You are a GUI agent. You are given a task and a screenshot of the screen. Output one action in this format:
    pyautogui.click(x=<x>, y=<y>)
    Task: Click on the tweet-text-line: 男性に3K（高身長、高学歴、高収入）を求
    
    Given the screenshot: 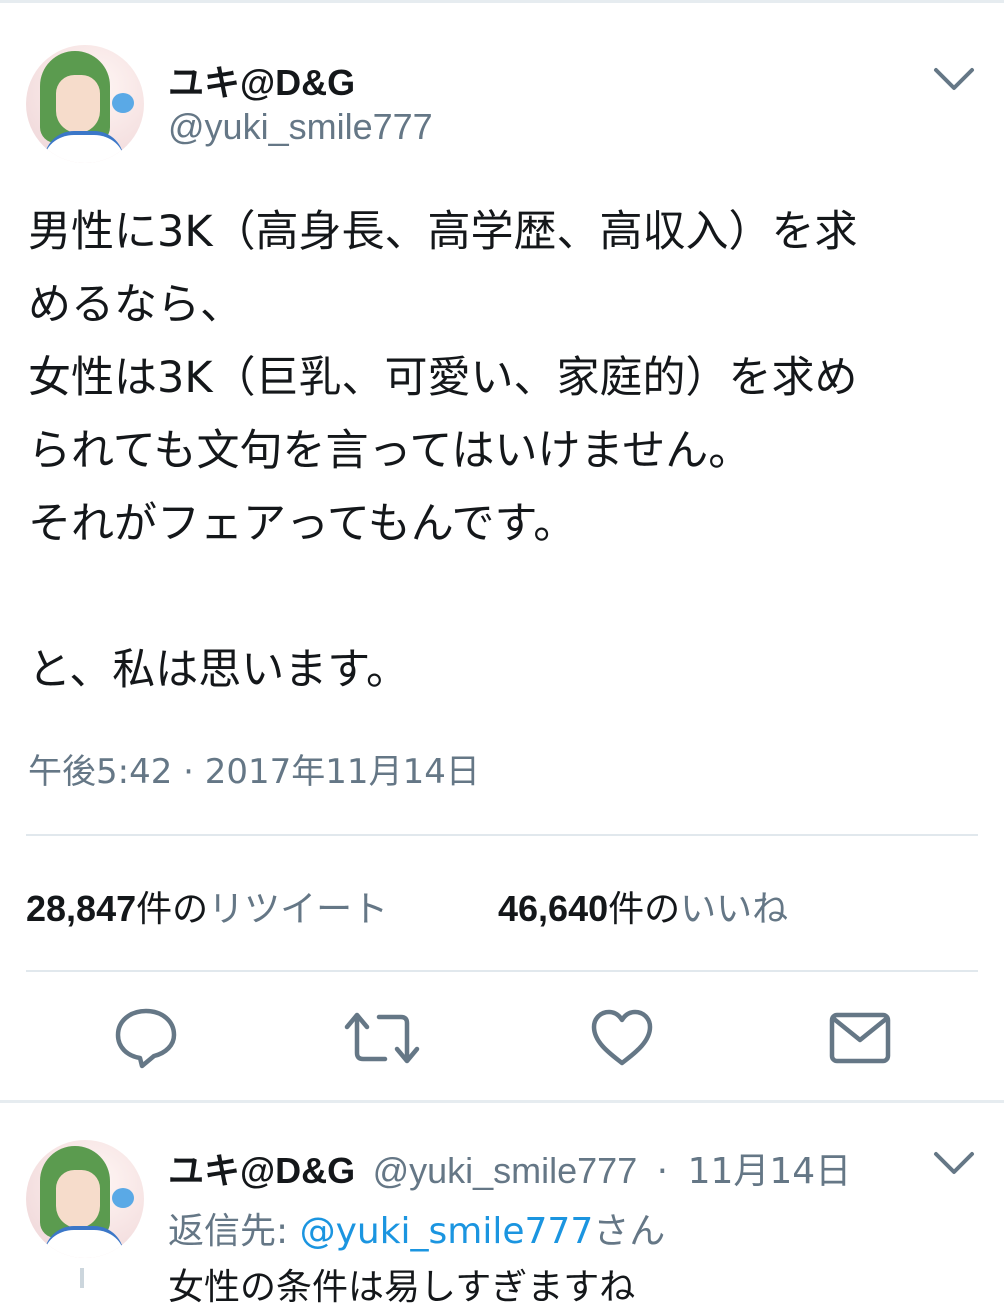 What is the action you would take?
    pyautogui.click(x=443, y=232)
    